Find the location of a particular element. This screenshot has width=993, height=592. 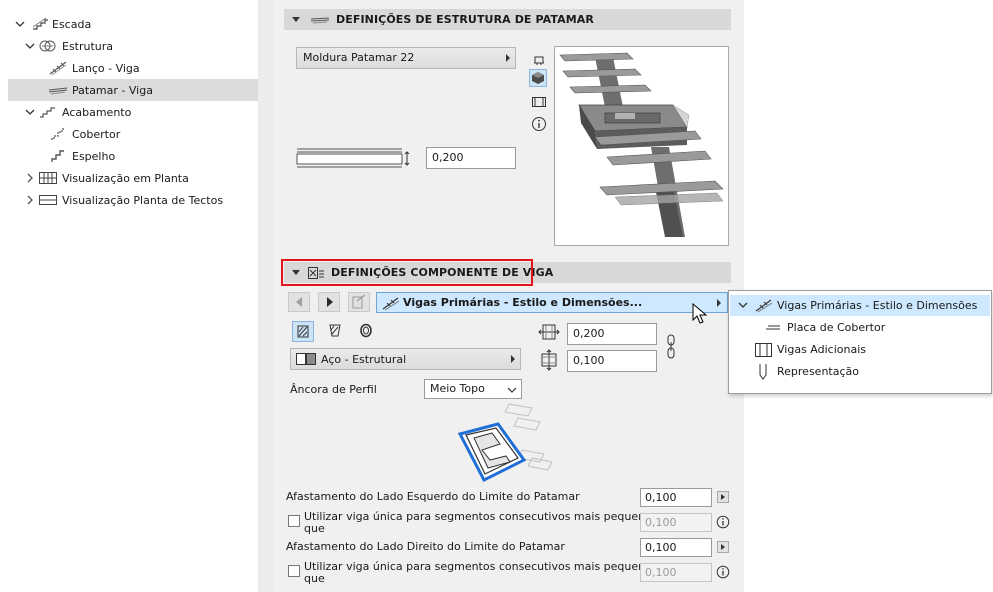

tree-item-label: Espelho is located at coordinates (94, 156).